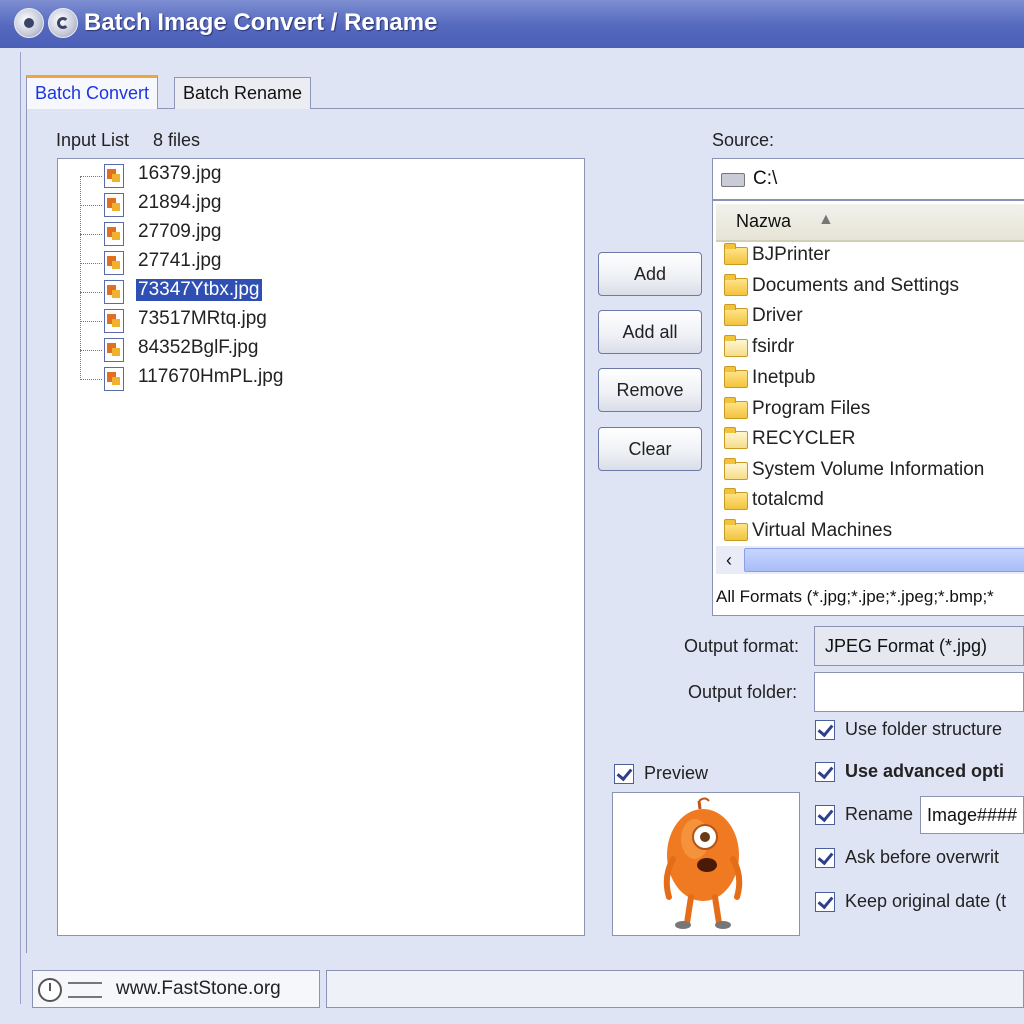 This screenshot has width=1024, height=1024. Describe the element at coordinates (924, 729) in the screenshot. I see `checkbox-label: Use folder structure` at that location.